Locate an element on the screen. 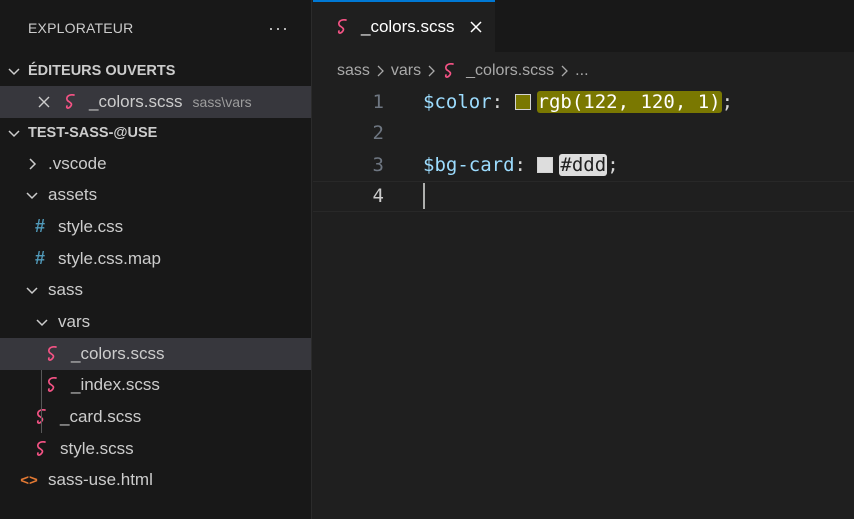  tree-item-label: style.scss is located at coordinates (97, 448).